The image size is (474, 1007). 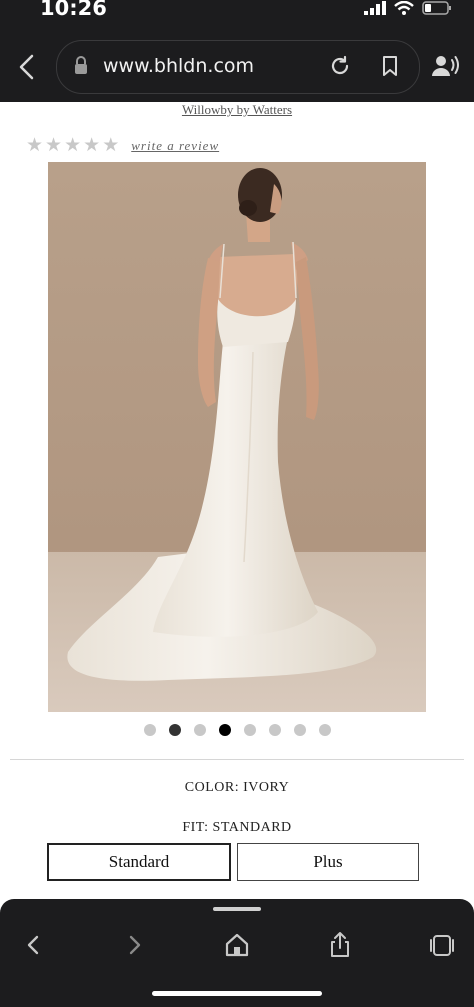 I want to click on forward-icon, so click(x=134, y=945).